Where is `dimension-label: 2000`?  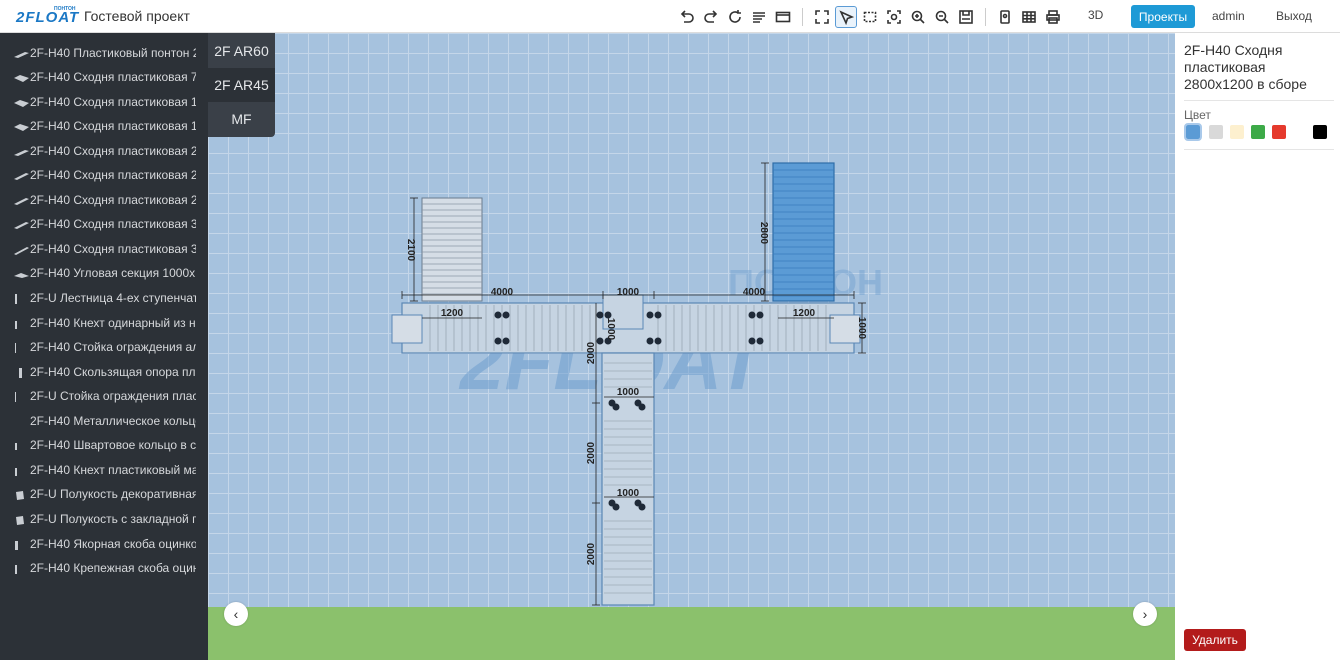 dimension-label: 2000 is located at coordinates (591, 553).